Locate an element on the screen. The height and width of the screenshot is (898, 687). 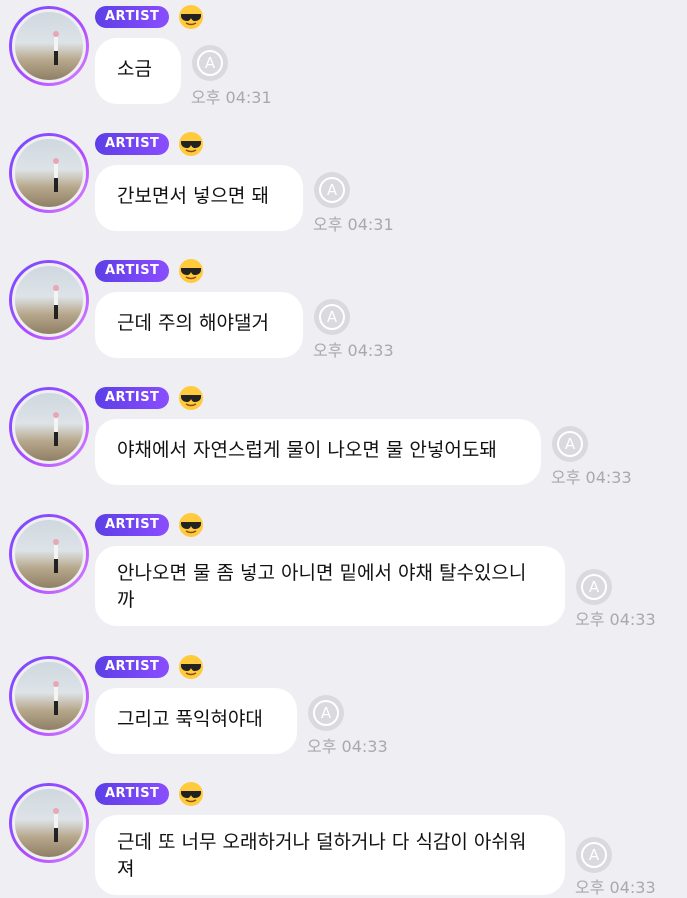
message-bubble: 근데 또 너무 오래하거나 덜하거나 다 식감이 아쉬워져 is located at coordinates (330, 855).